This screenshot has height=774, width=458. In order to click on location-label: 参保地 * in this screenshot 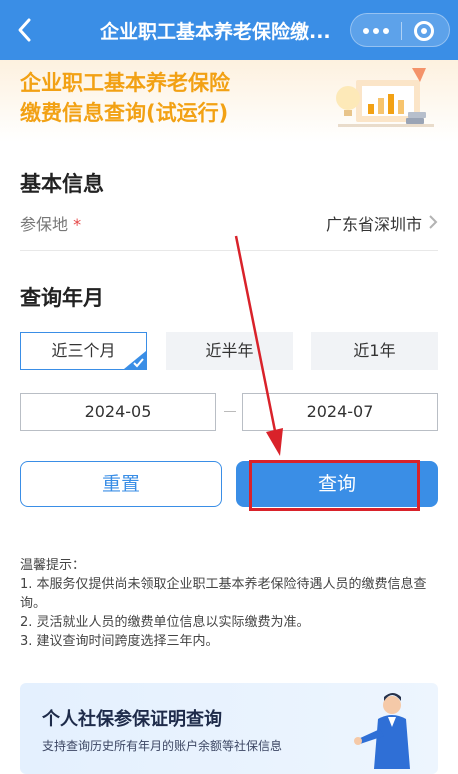, I will do `click(50, 223)`.